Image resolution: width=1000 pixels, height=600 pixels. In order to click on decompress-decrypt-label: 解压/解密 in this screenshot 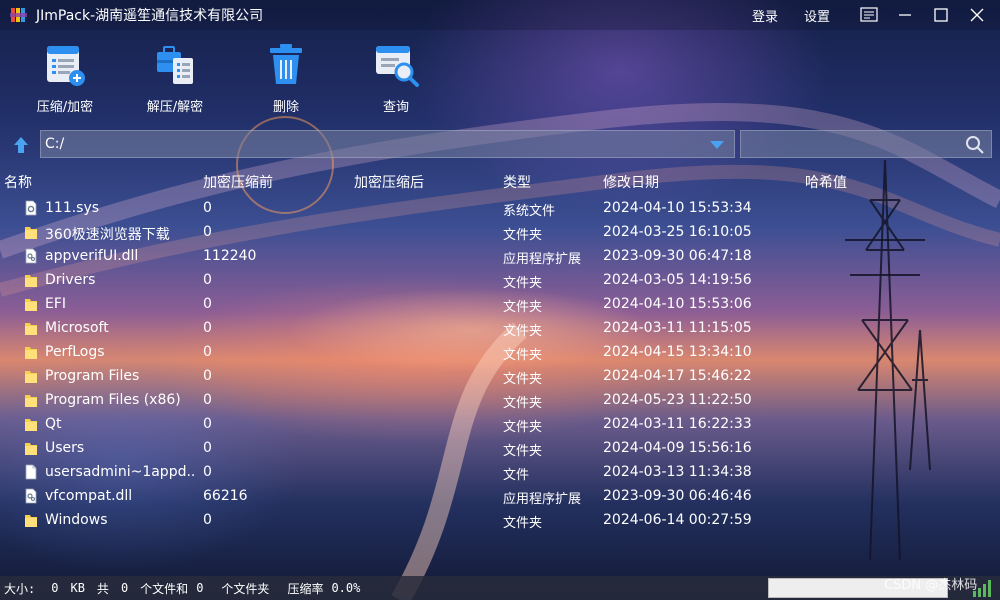, I will do `click(175, 107)`.